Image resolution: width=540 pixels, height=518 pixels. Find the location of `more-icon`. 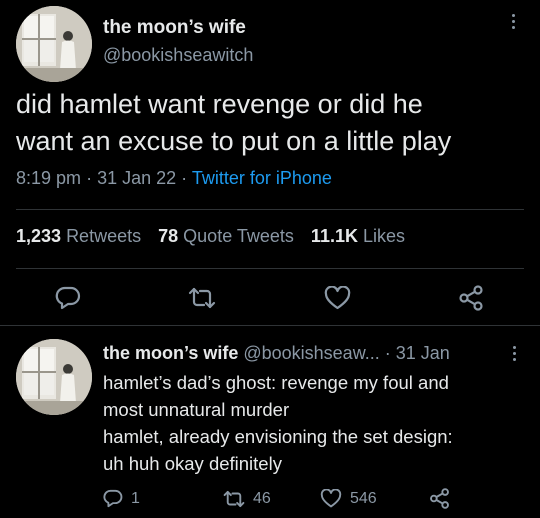

more-icon is located at coordinates (513, 21).